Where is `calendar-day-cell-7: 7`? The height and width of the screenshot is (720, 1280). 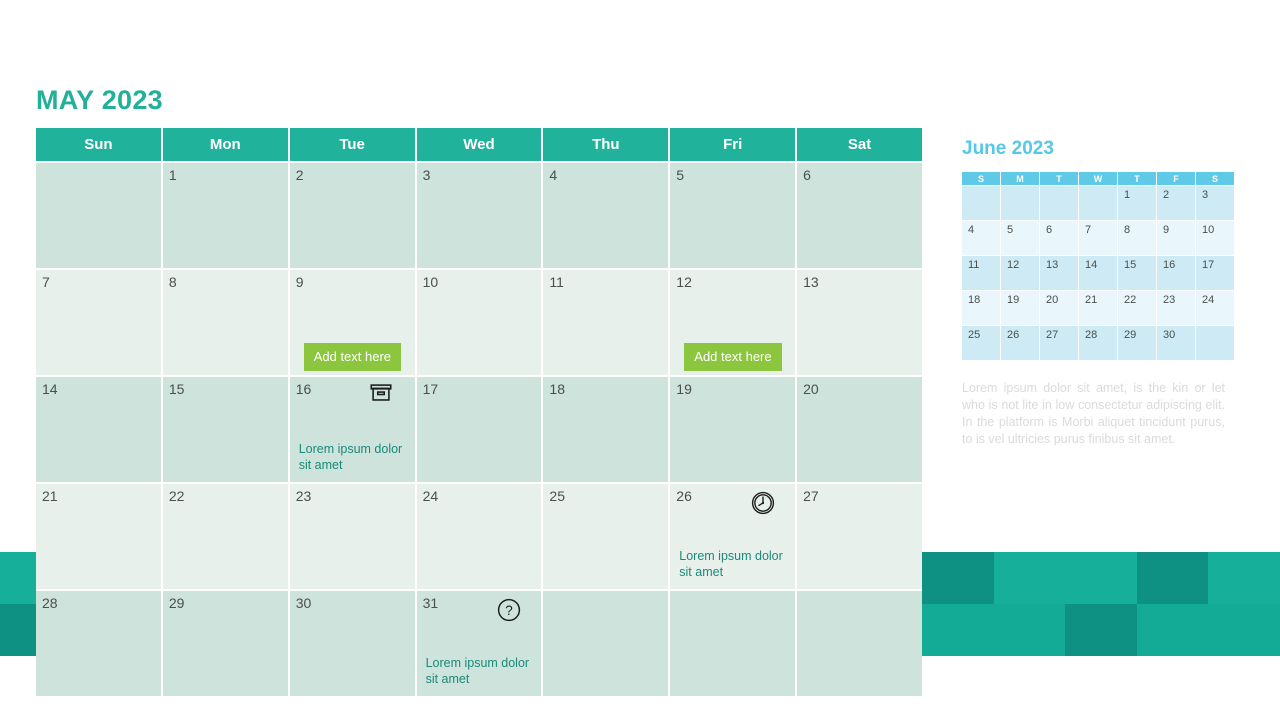 calendar-day-cell-7: 7 is located at coordinates (98, 322).